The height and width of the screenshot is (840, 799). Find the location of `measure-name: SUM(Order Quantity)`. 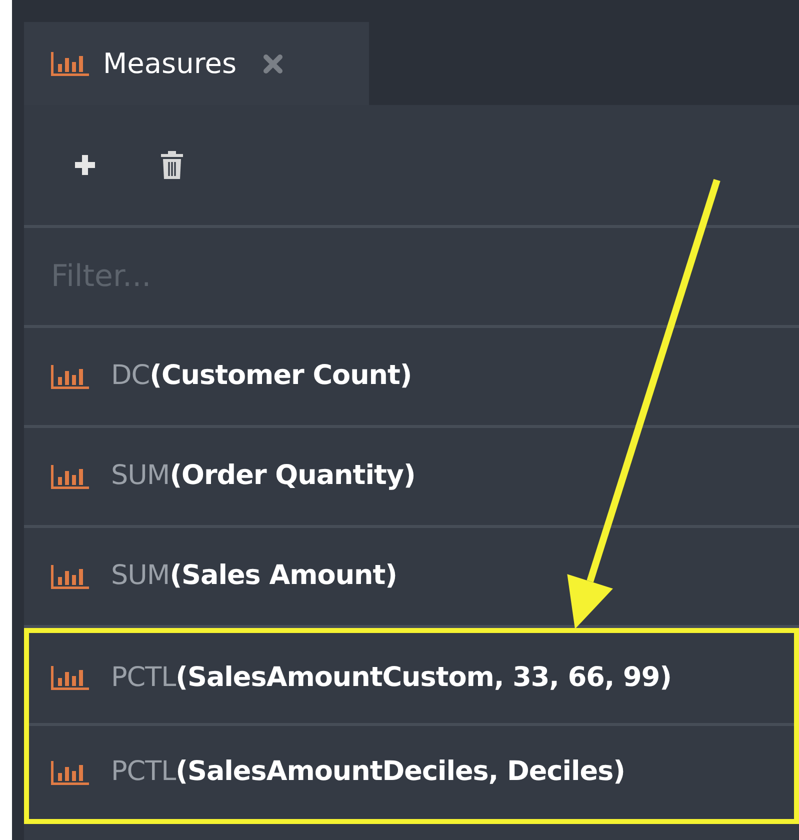

measure-name: SUM(Order Quantity) is located at coordinates (263, 476).